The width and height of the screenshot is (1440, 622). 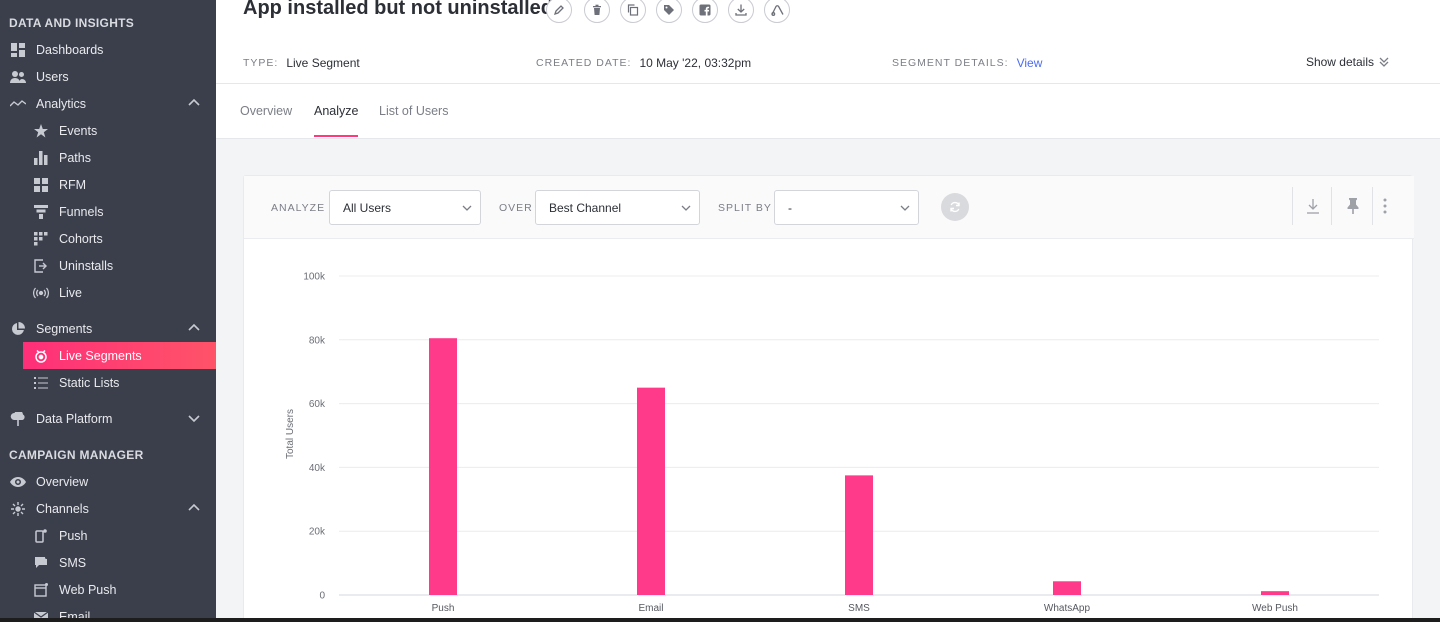 What do you see at coordinates (108, 292) in the screenshot?
I see `sidebar-item-live: Live` at bounding box center [108, 292].